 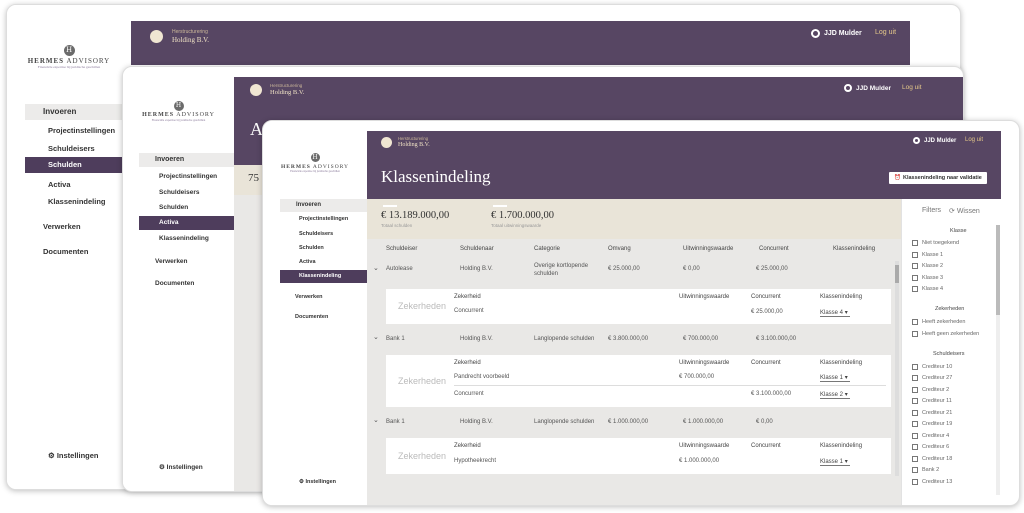 What do you see at coordinates (670, 385) in the screenshot?
I see `divider` at bounding box center [670, 385].